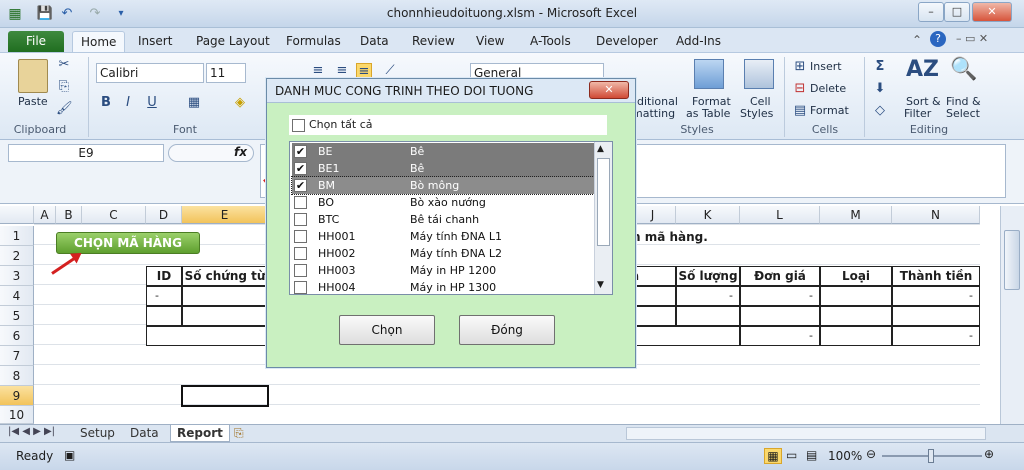 The image size is (1024, 470). Describe the element at coordinates (45, 215) in the screenshot. I see `column-header: A` at that location.